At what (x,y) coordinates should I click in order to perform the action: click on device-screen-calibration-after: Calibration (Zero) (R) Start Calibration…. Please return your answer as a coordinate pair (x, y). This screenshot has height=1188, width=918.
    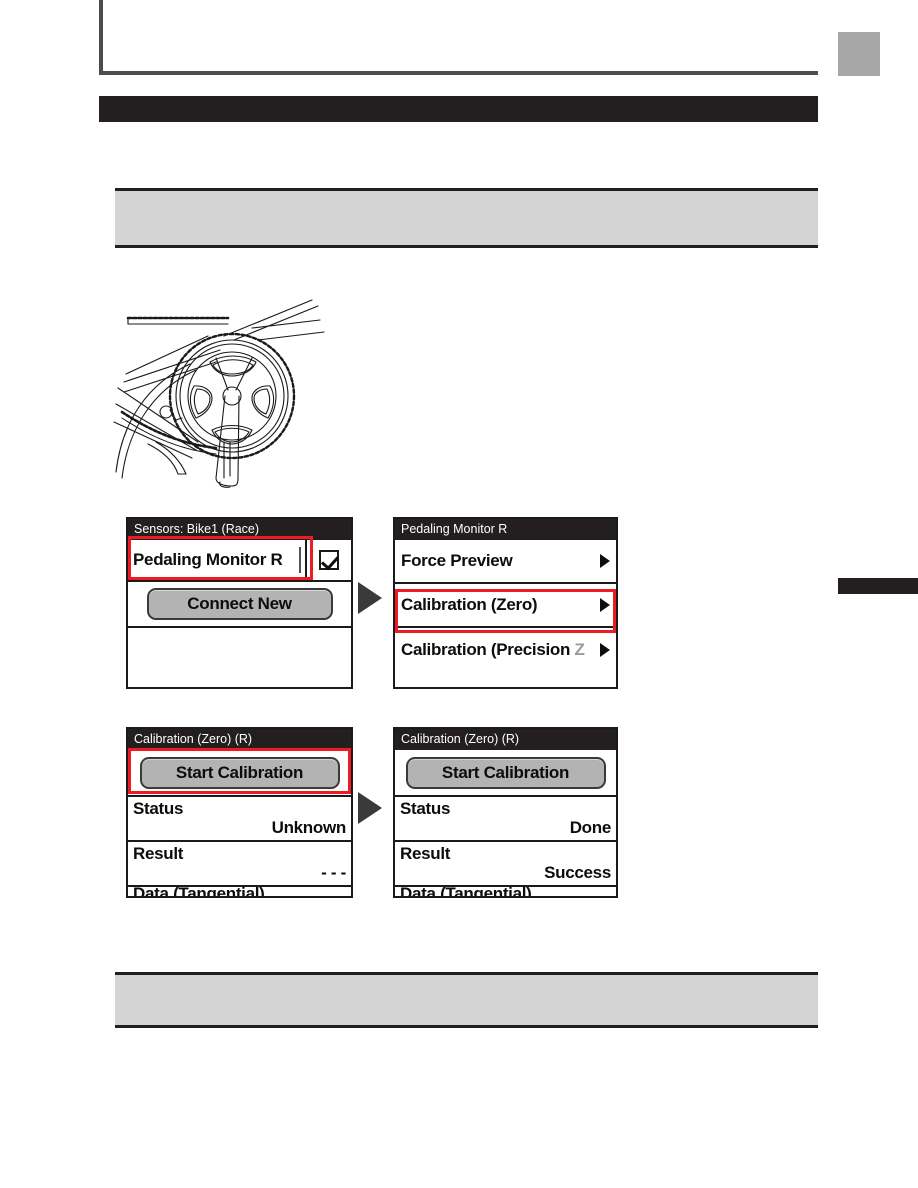
    Looking at the image, I should click on (505, 812).